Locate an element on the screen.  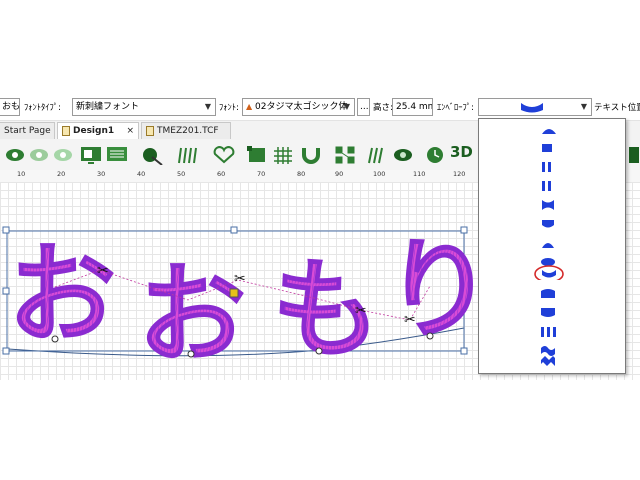
tab-design1: Design1 × is located at coordinates (98, 130).